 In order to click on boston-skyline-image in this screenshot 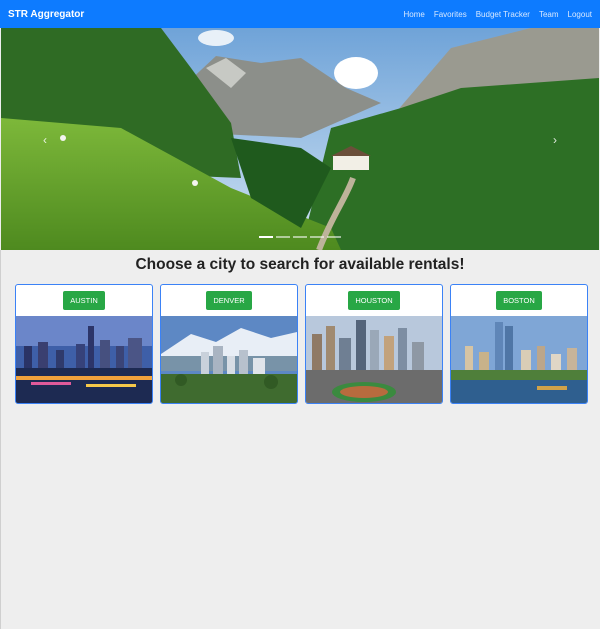, I will do `click(519, 359)`.